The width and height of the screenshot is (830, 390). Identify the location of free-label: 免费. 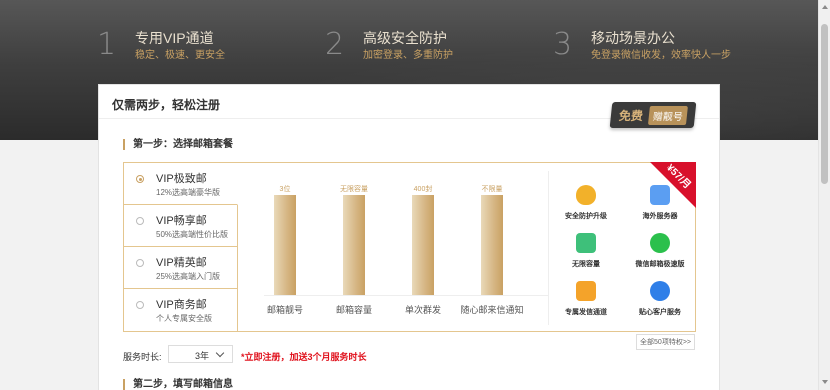
(631, 115).